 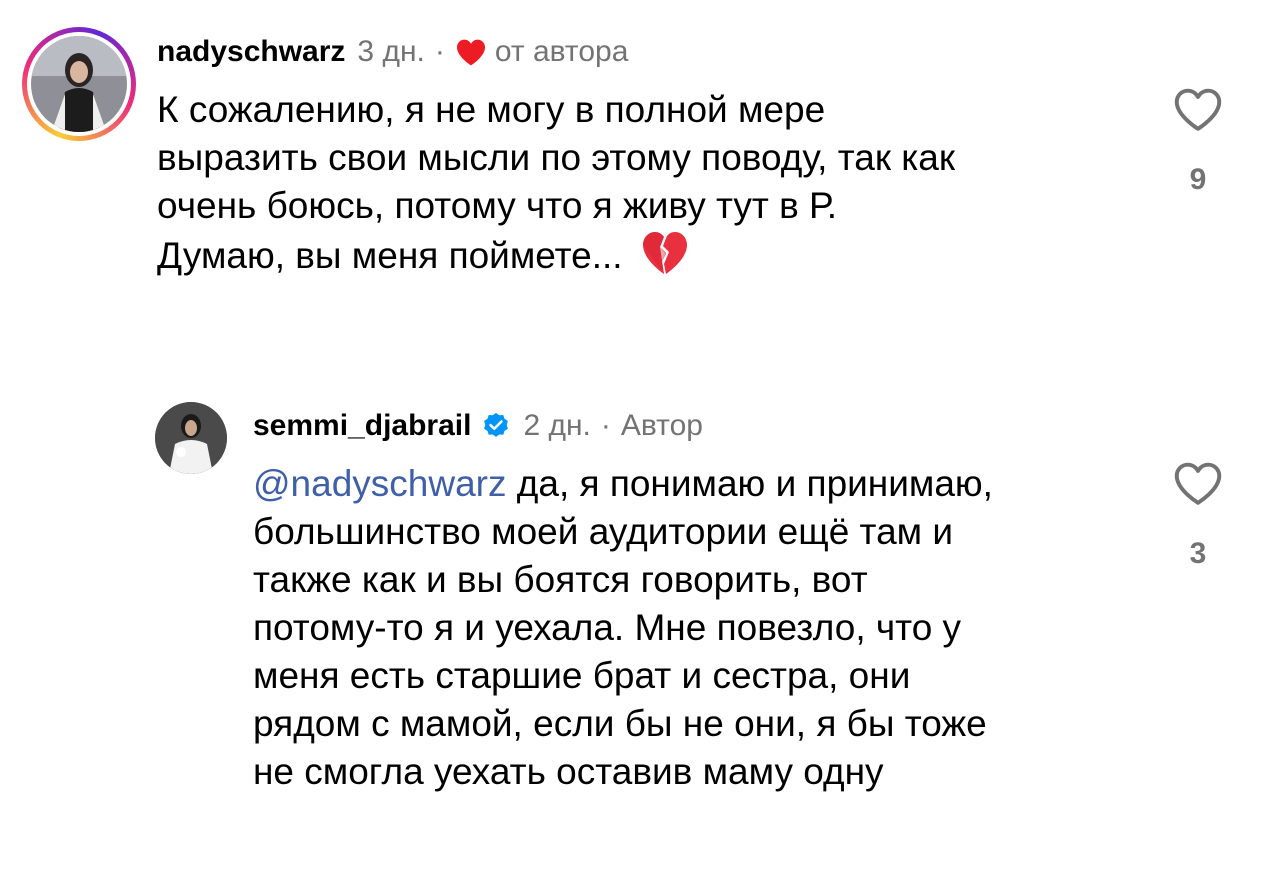 What do you see at coordinates (497, 205) in the screenshot?
I see `comment-line: очень боюсь, потому что я живу тут в Р.` at bounding box center [497, 205].